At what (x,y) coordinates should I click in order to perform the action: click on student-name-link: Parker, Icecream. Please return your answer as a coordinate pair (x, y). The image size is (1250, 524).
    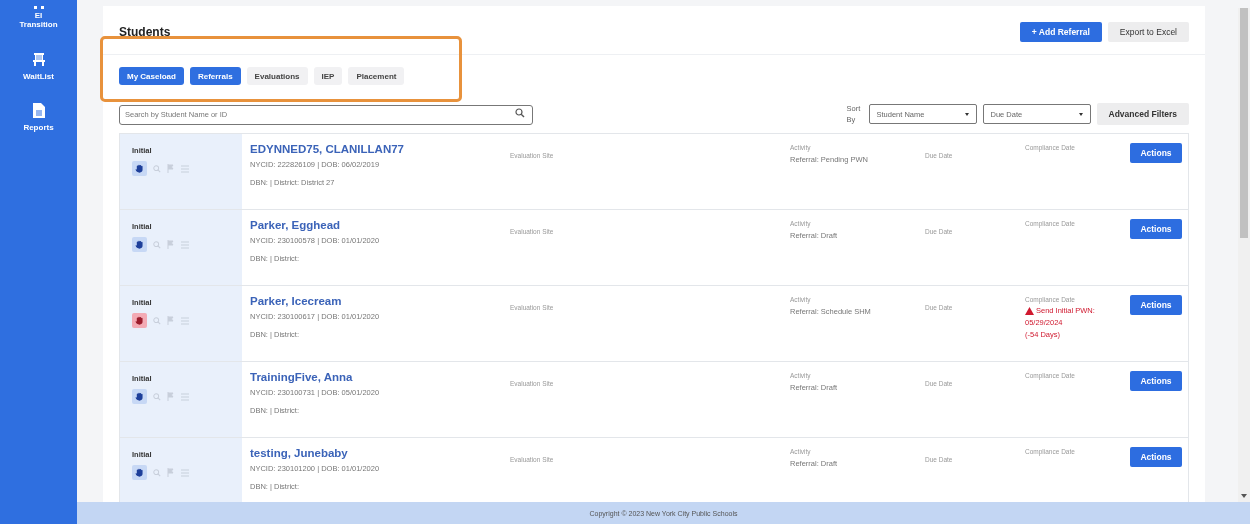
    Looking at the image, I should click on (296, 301).